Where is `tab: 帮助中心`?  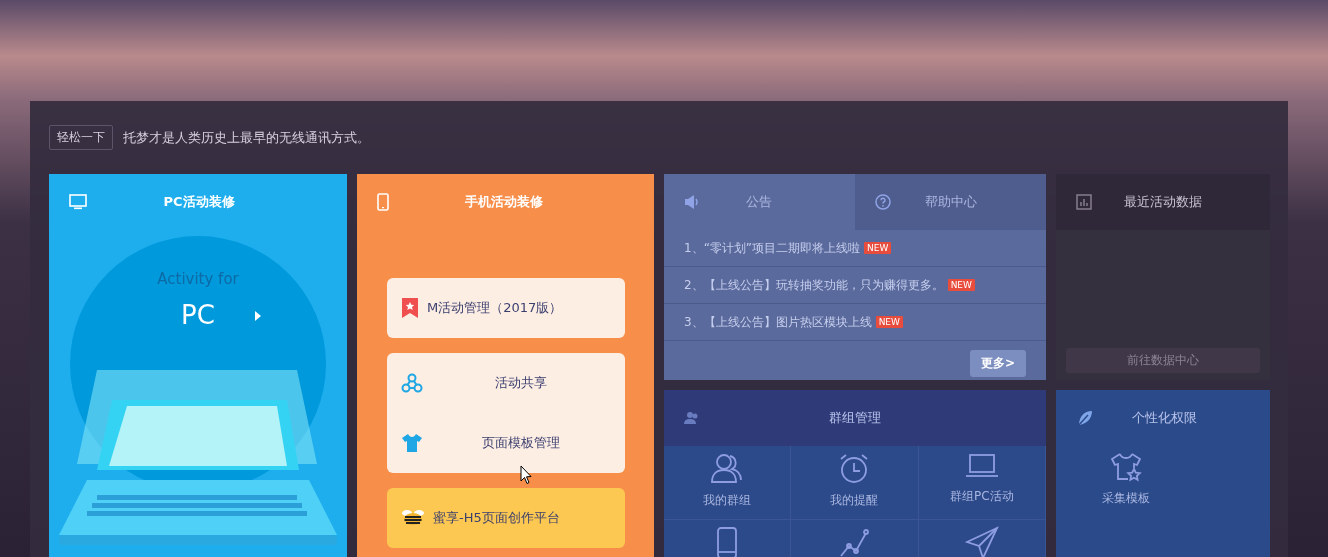
tab: 帮助中心 is located at coordinates (950, 202).